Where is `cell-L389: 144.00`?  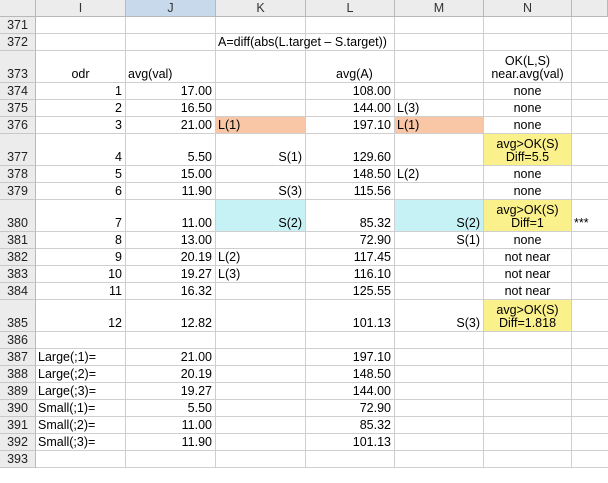 cell-L389: 144.00 is located at coordinates (350, 391).